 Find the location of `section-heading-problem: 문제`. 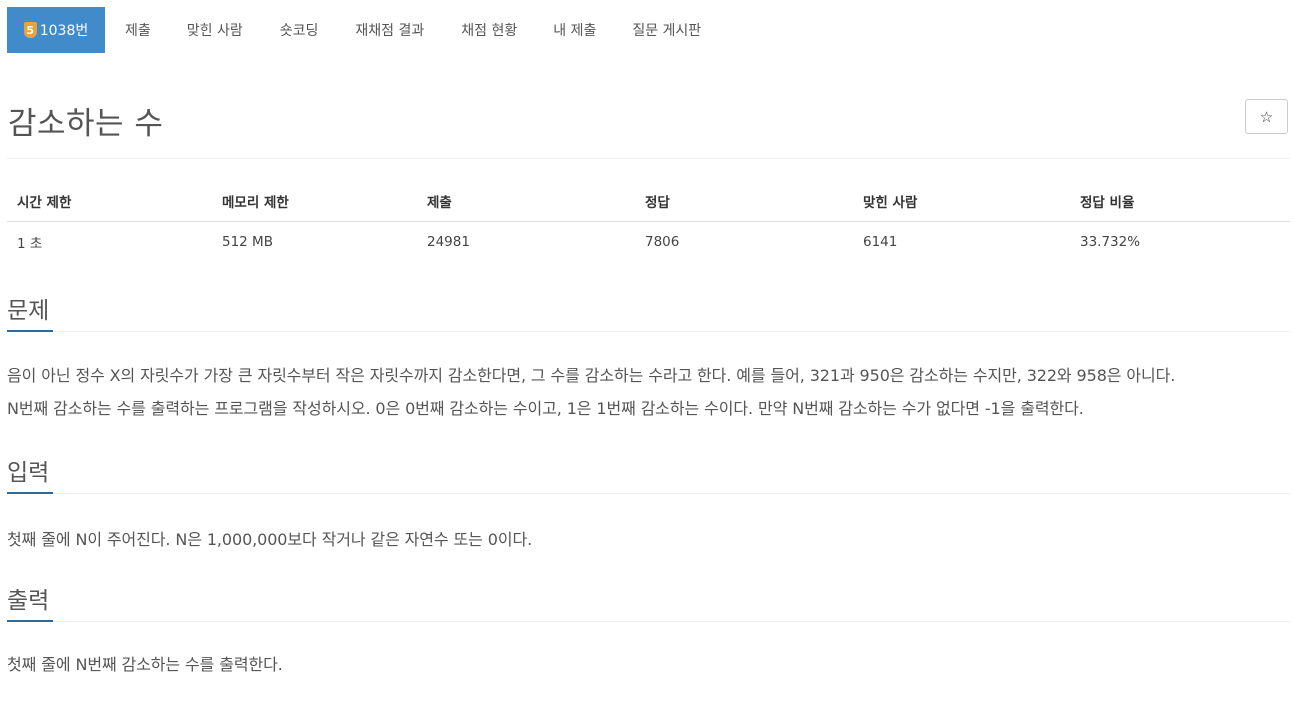

section-heading-problem: 문제 is located at coordinates (28, 311).